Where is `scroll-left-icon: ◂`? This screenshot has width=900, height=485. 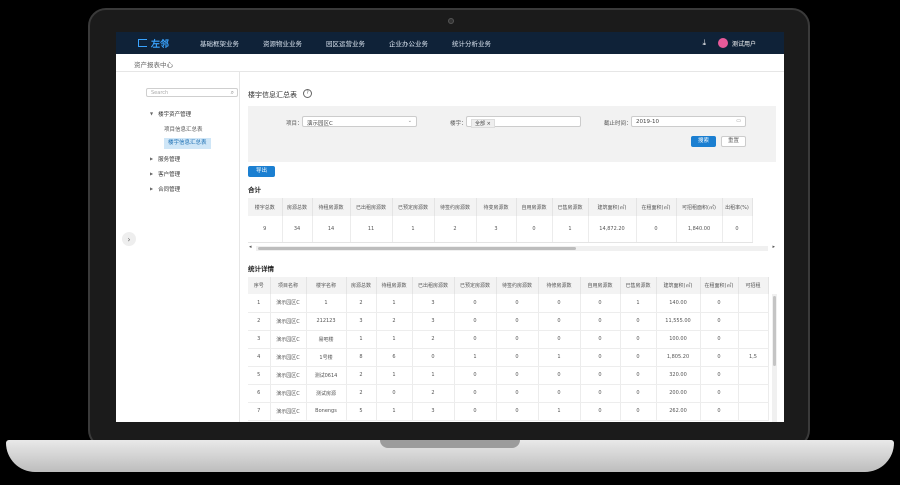
scroll-left-icon: ◂ is located at coordinates (250, 247).